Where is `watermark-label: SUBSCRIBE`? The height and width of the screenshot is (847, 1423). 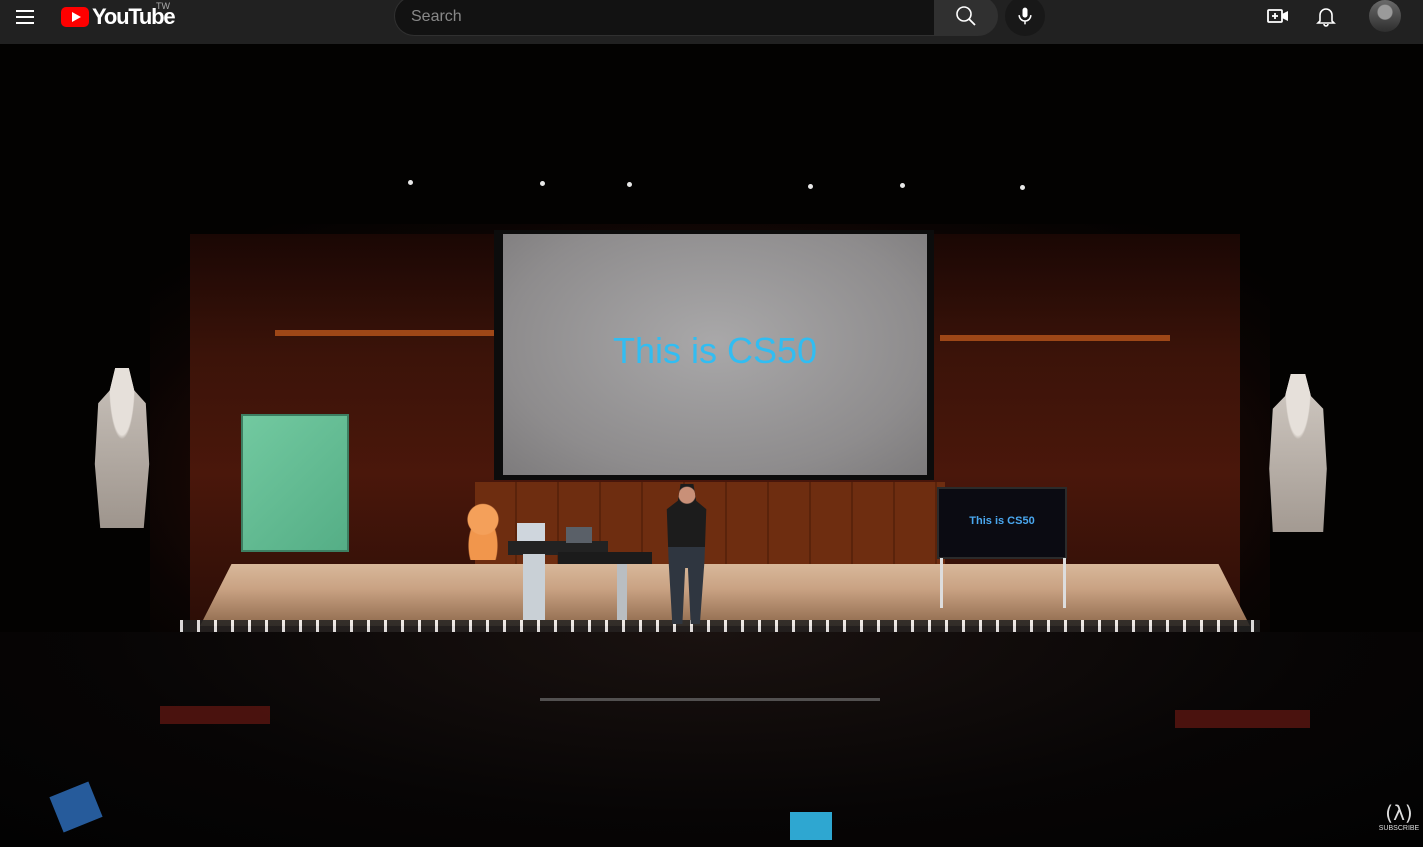
watermark-label: SUBSCRIBE is located at coordinates (1399, 828).